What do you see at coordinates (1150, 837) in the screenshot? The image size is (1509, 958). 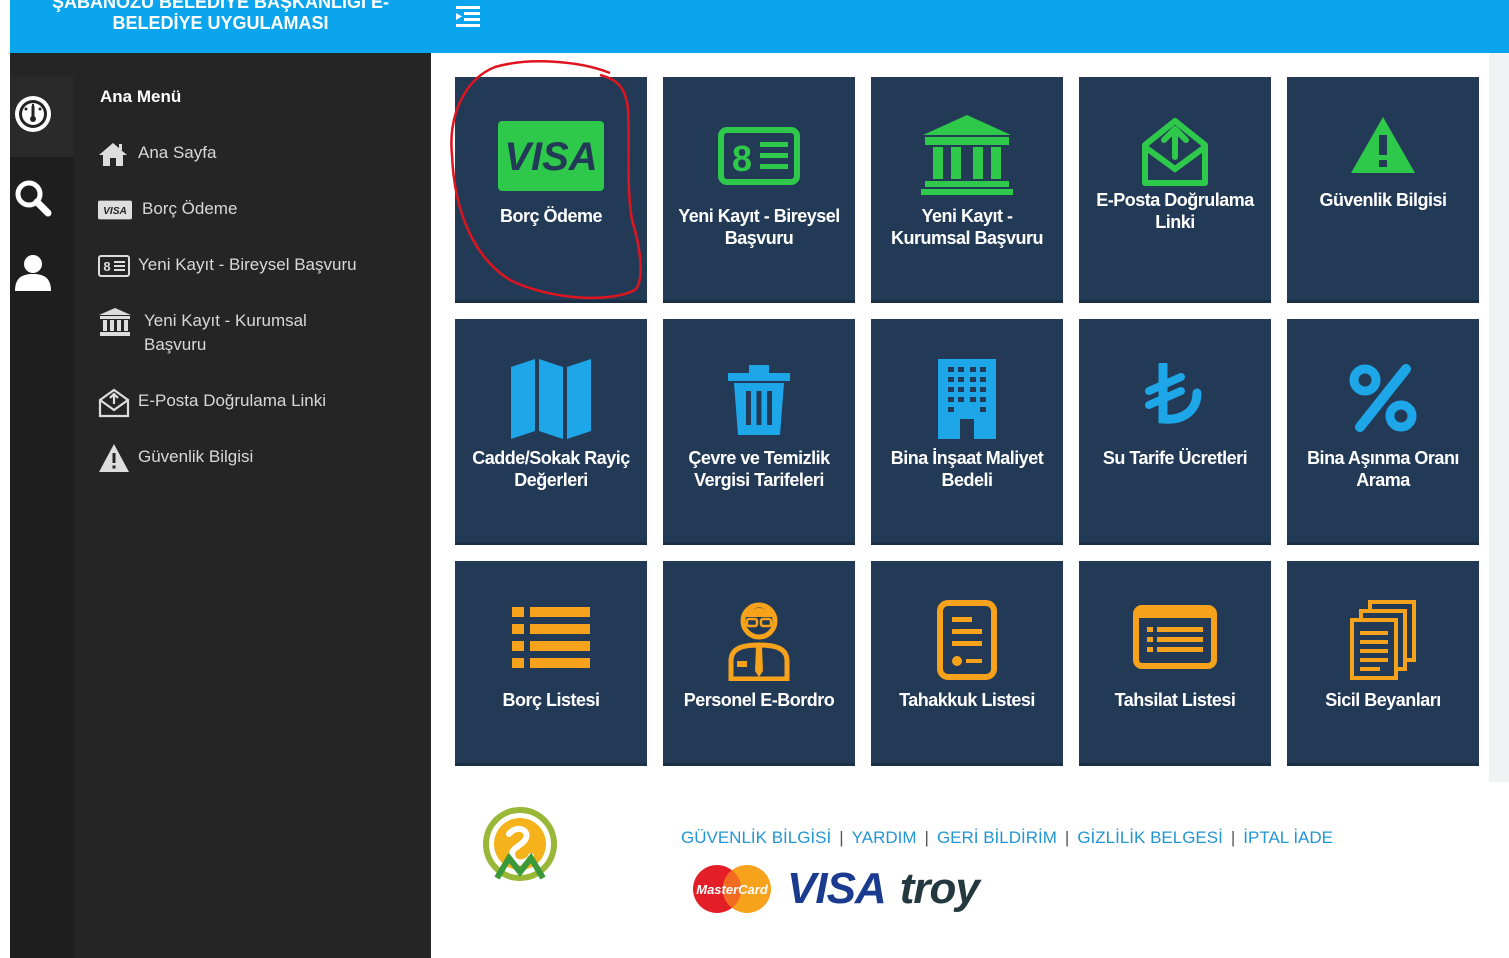 I see `footer-link-gizlilik: GİZLİLİK BELGESİ` at bounding box center [1150, 837].